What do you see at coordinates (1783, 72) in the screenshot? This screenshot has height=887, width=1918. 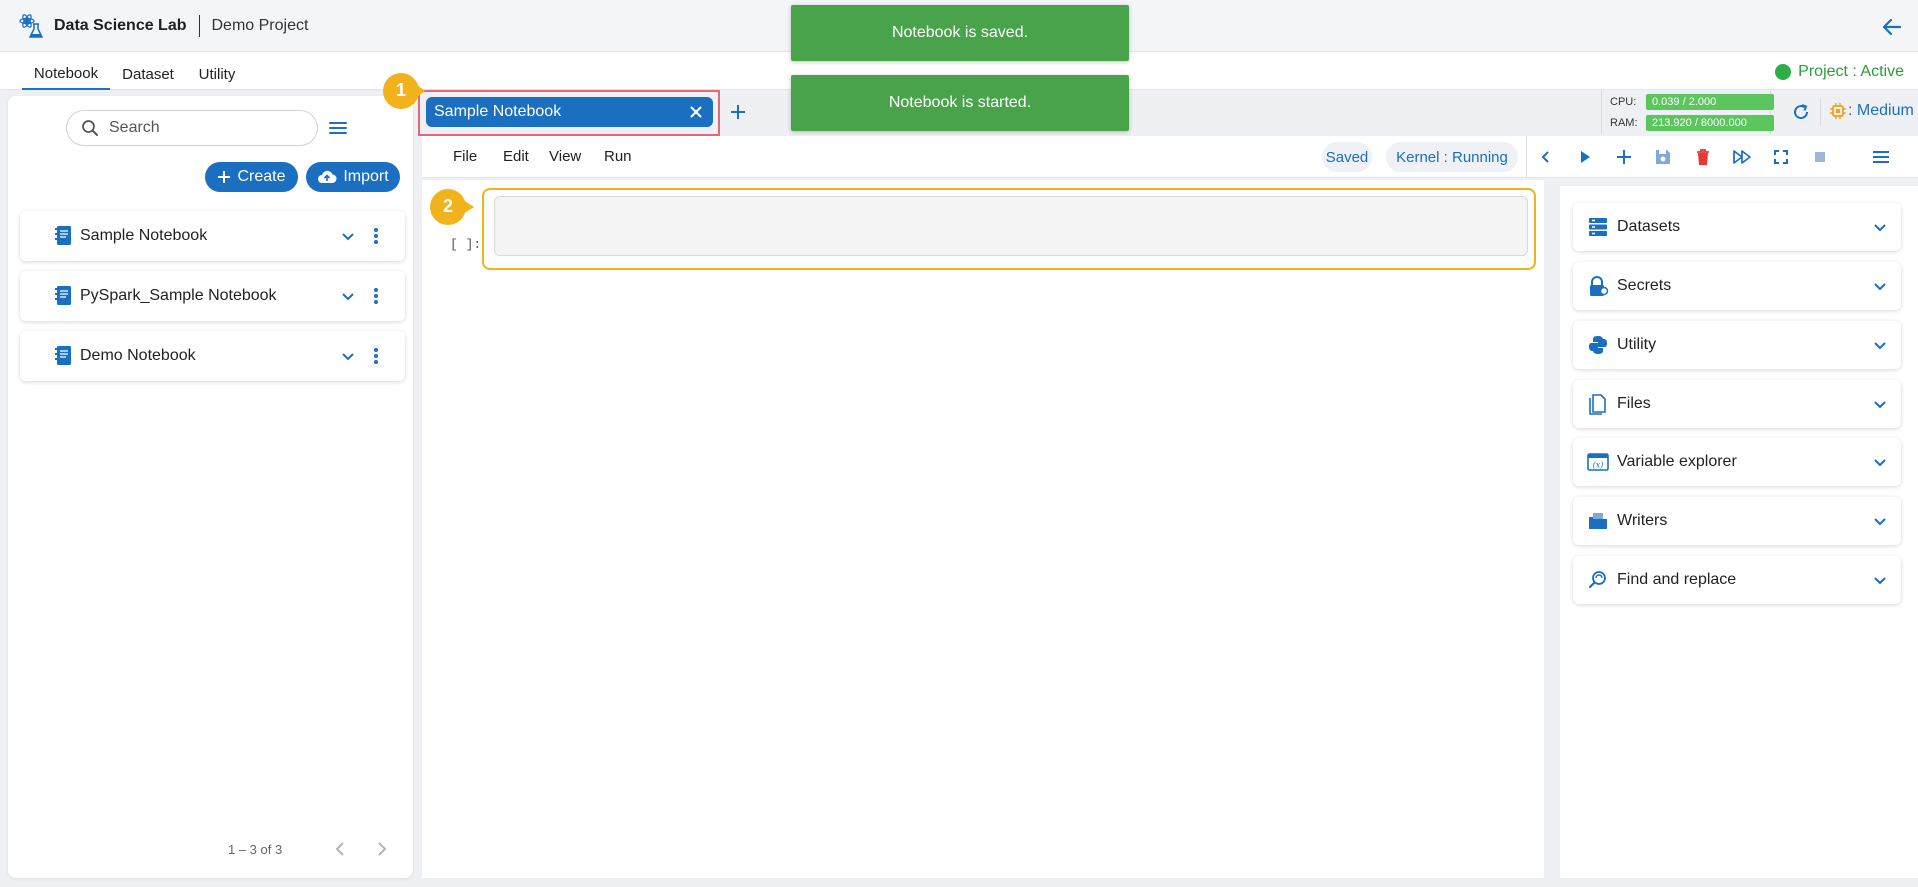 I see `status-active-dot` at bounding box center [1783, 72].